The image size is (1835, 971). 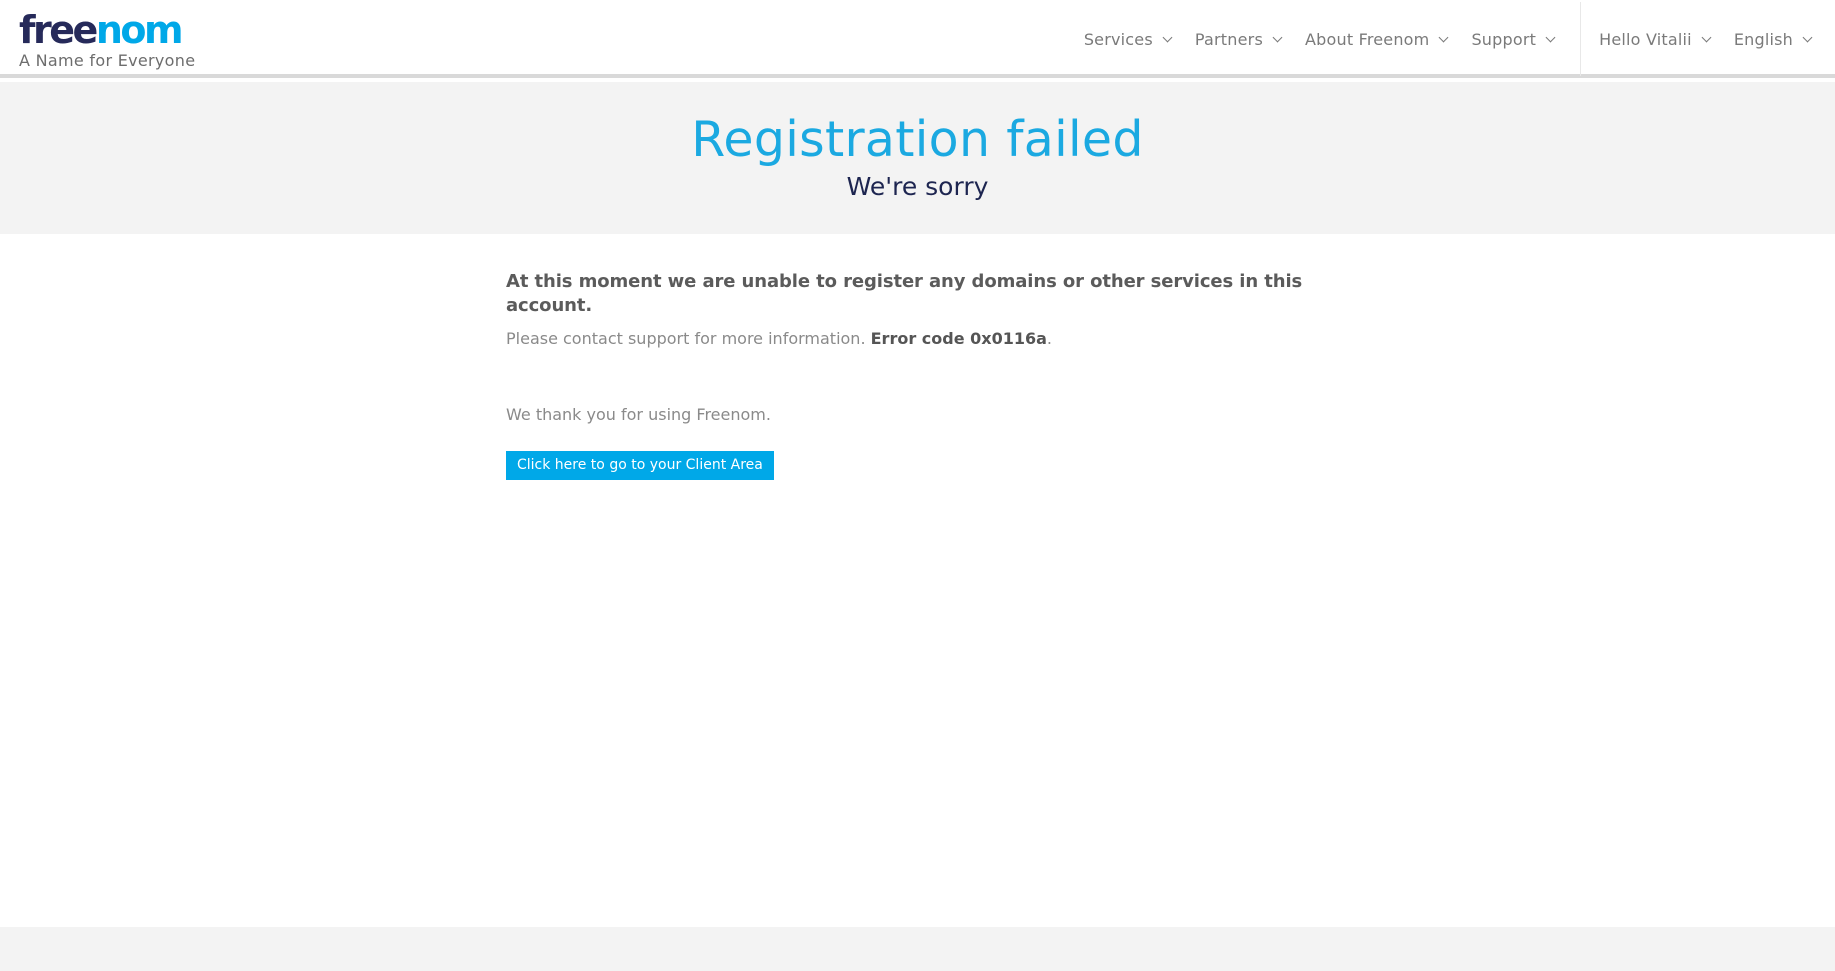 I want to click on page-subtitle: We're sorry, so click(x=917, y=186).